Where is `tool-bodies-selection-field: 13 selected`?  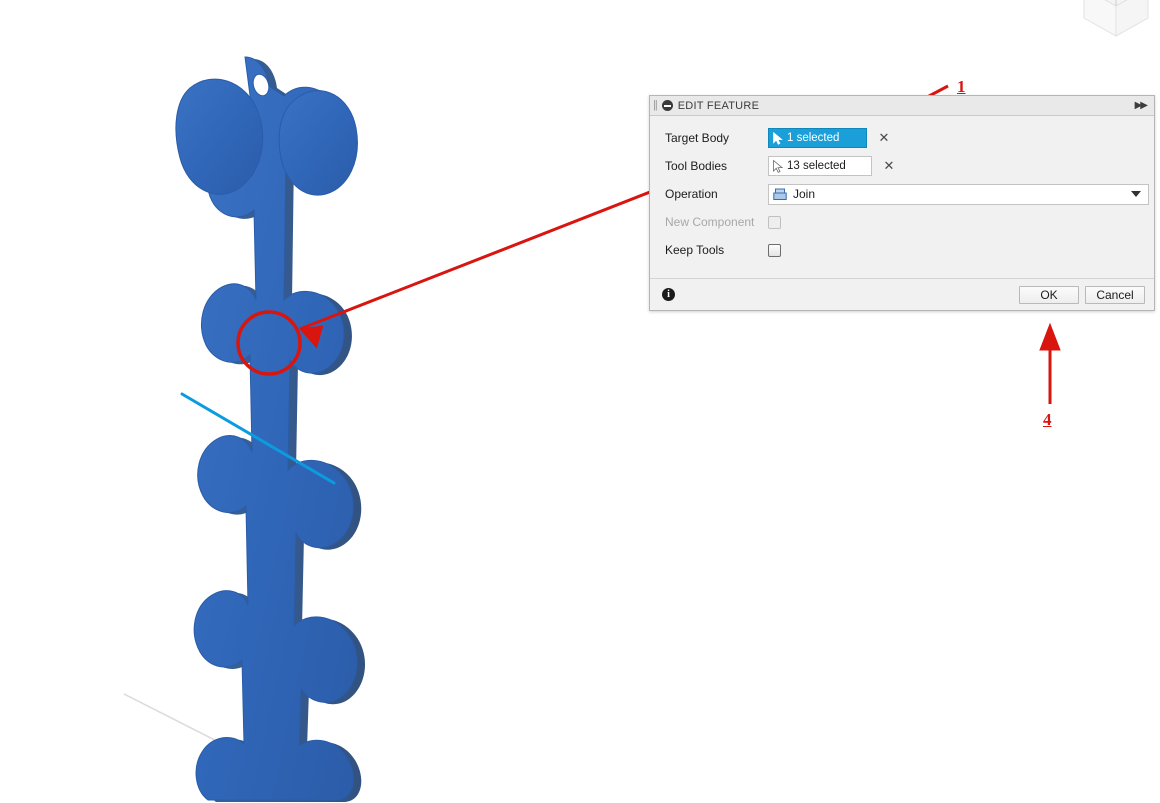 tool-bodies-selection-field: 13 selected is located at coordinates (820, 166).